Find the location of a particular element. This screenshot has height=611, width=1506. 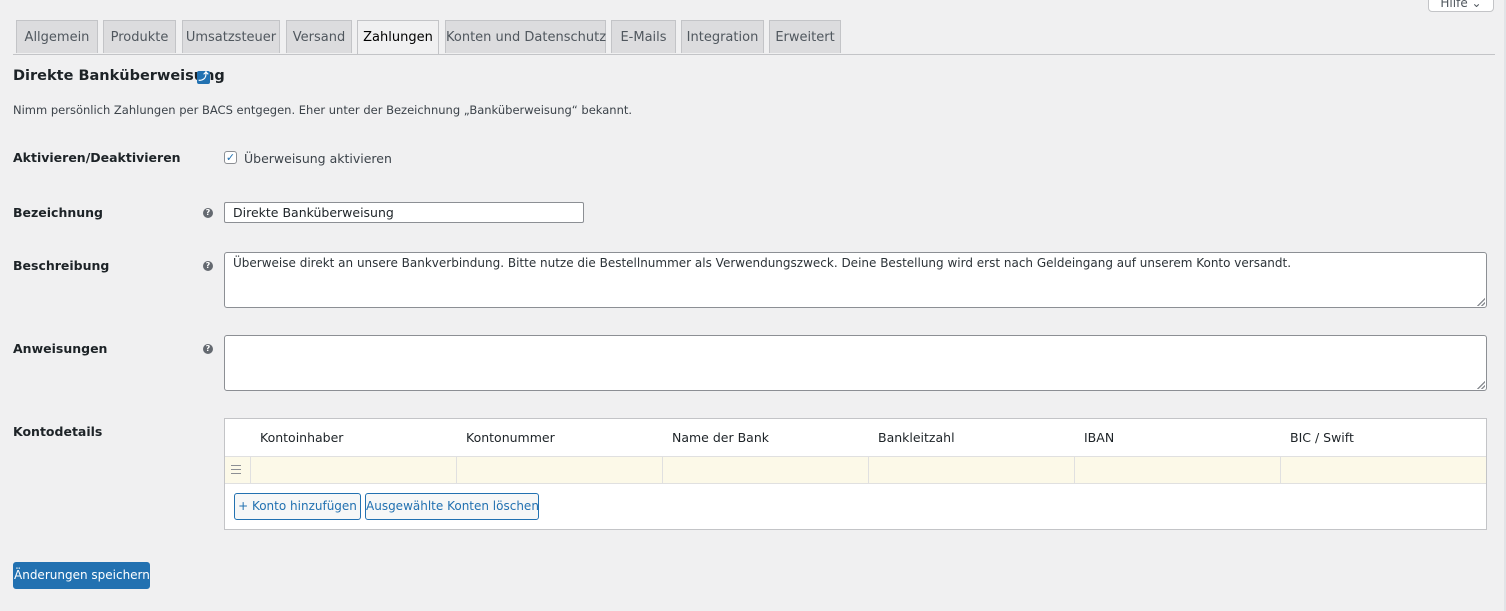

column-header: Name der Bank is located at coordinates (720, 437).